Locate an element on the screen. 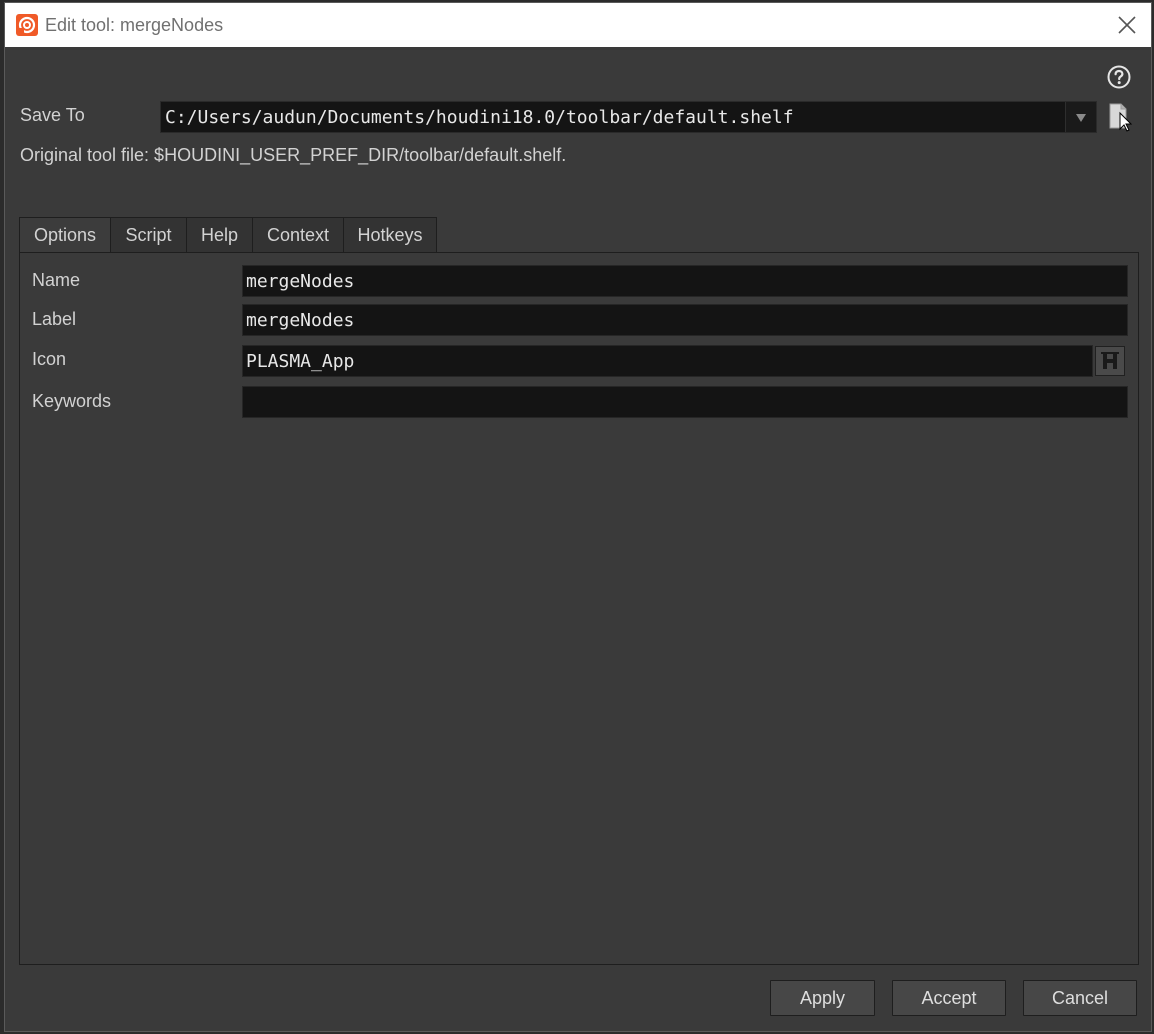  label-label: Label is located at coordinates (54, 319).